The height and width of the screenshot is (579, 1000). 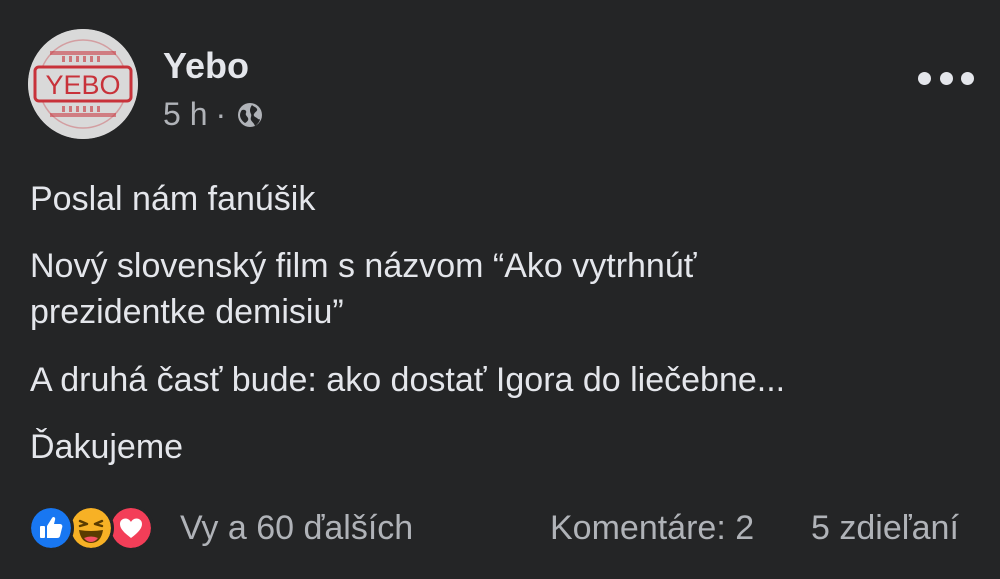 What do you see at coordinates (652, 528) in the screenshot?
I see `comments-count: Komentáre: 2` at bounding box center [652, 528].